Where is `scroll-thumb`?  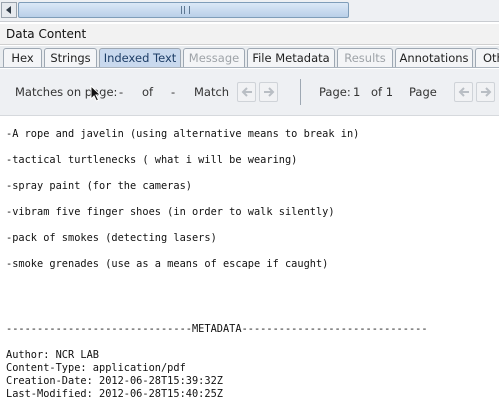
scroll-thumb is located at coordinates (183, 10).